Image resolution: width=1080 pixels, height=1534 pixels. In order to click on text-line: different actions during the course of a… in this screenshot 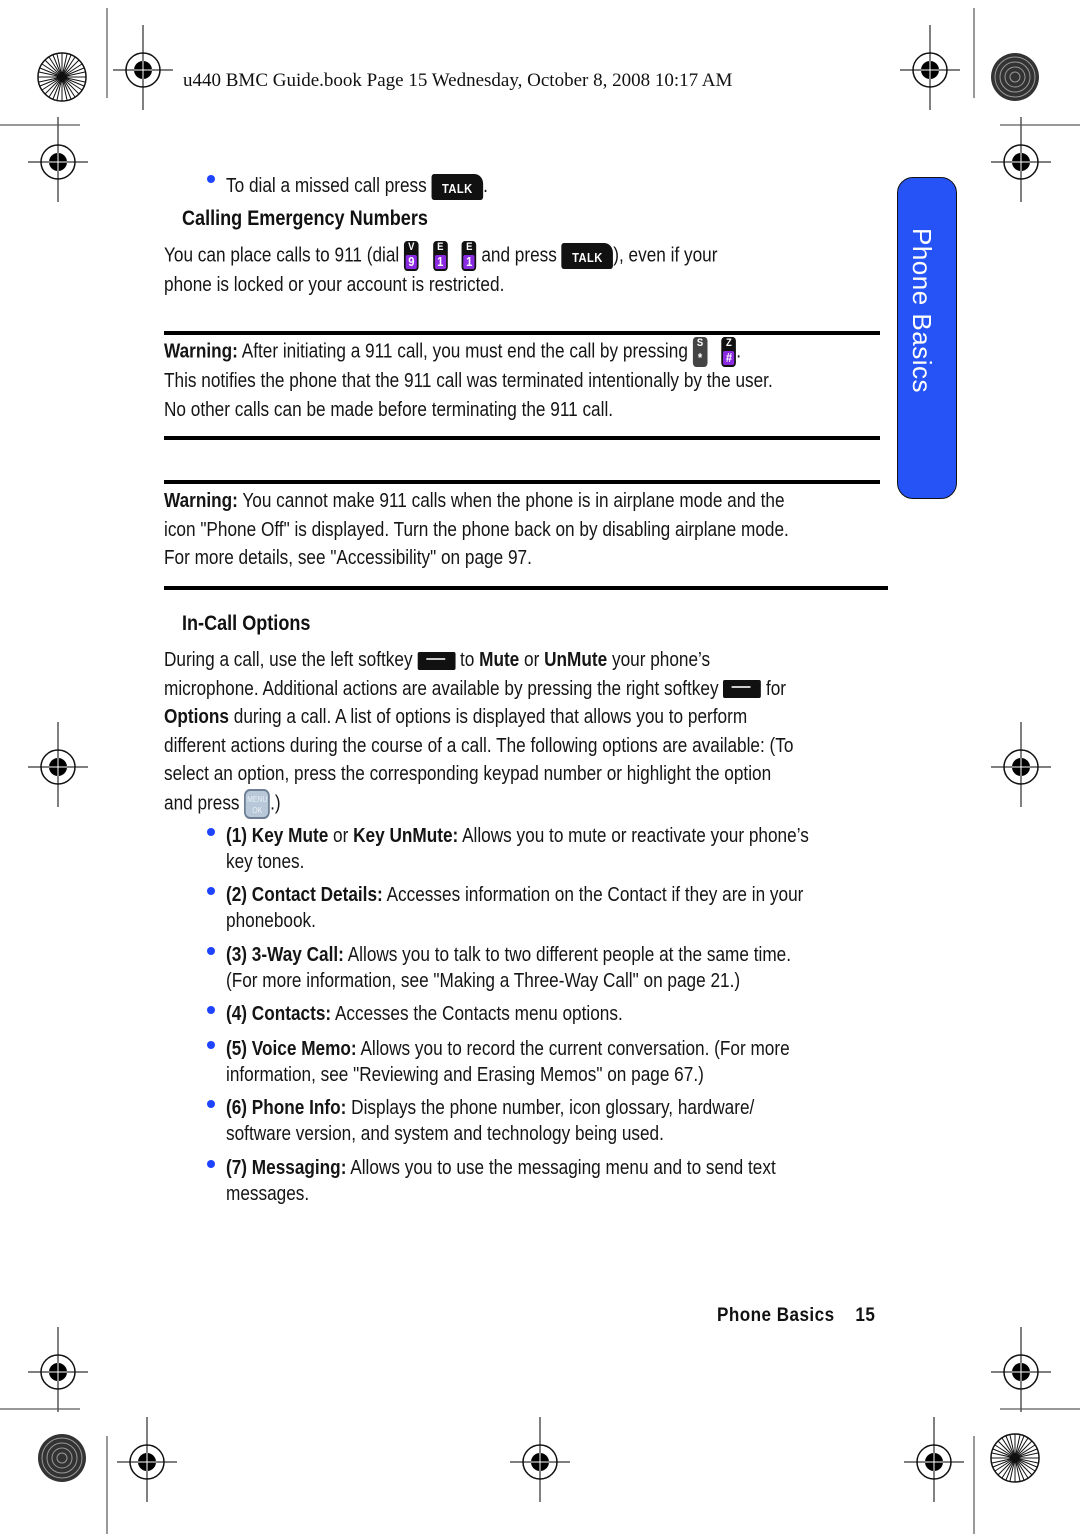, I will do `click(479, 745)`.